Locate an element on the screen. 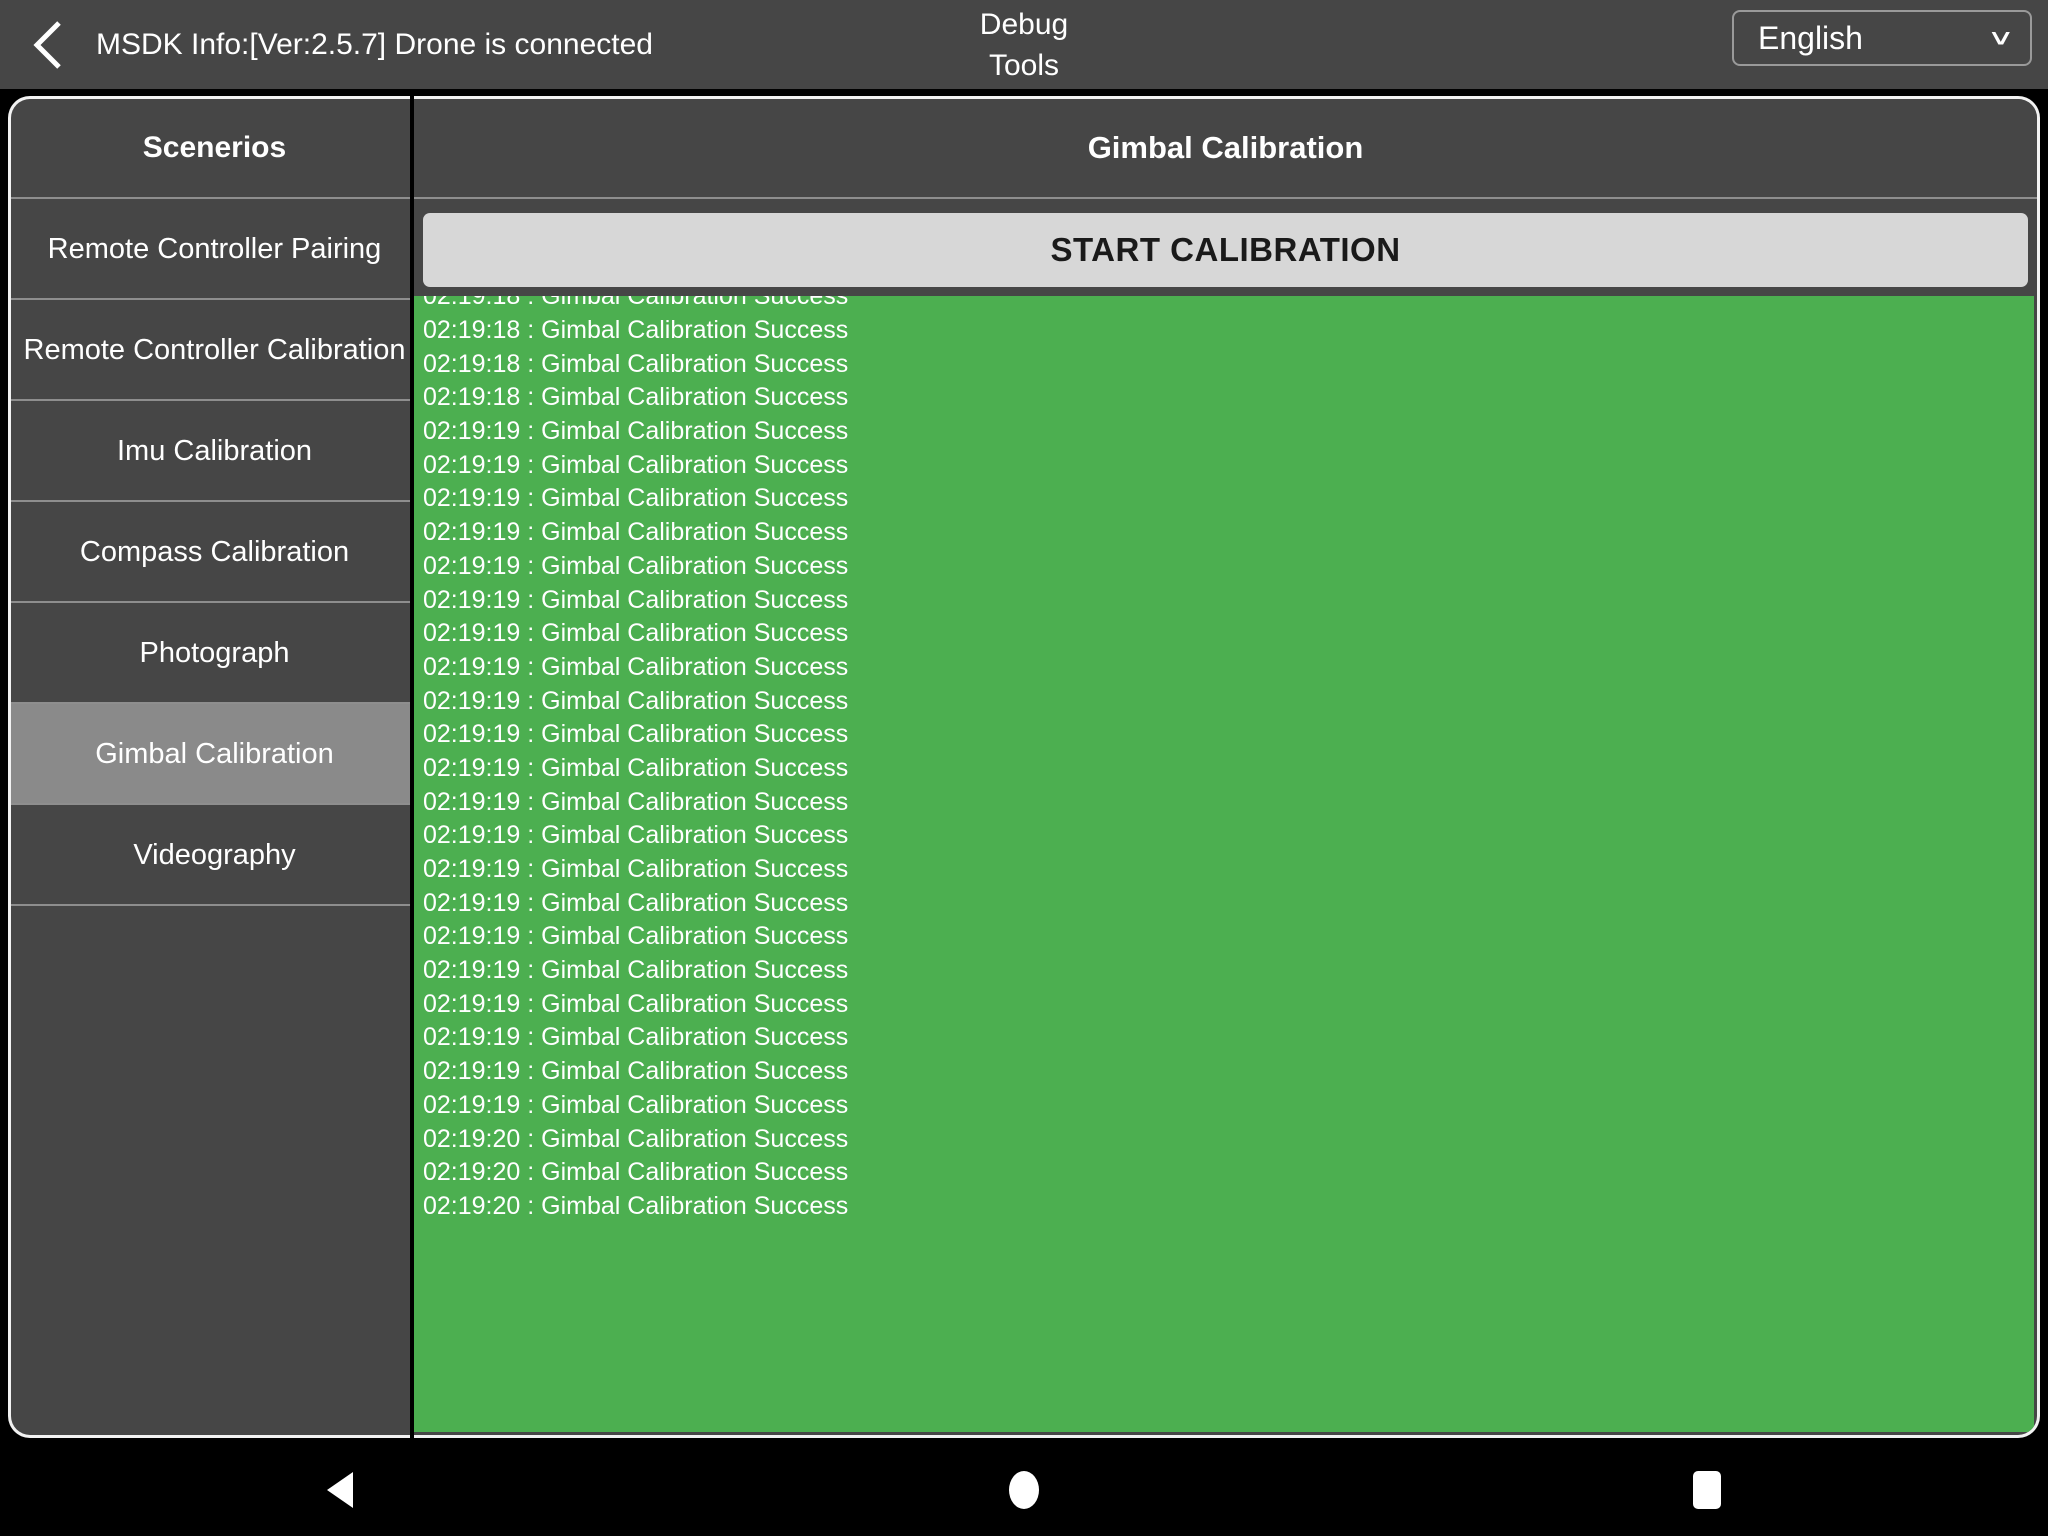 This screenshot has width=2048, height=1536. sidebar-header: Scenerios is located at coordinates (214, 149).